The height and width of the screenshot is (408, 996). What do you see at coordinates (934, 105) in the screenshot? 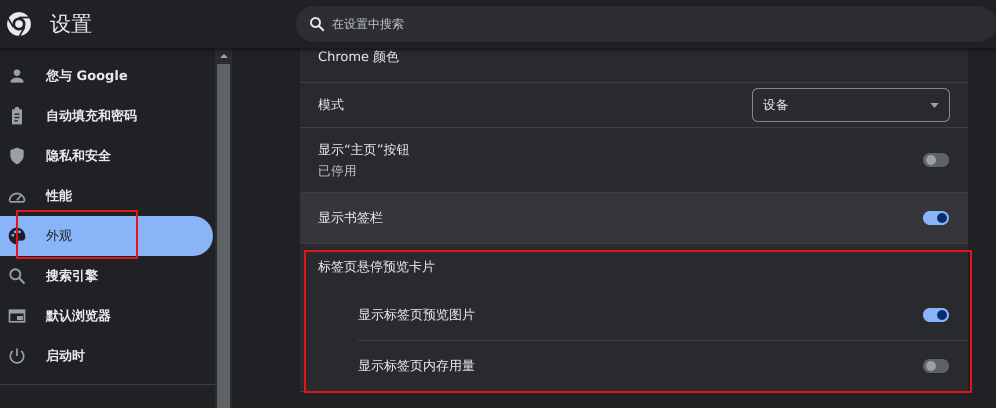
I see `caret-icon` at bounding box center [934, 105].